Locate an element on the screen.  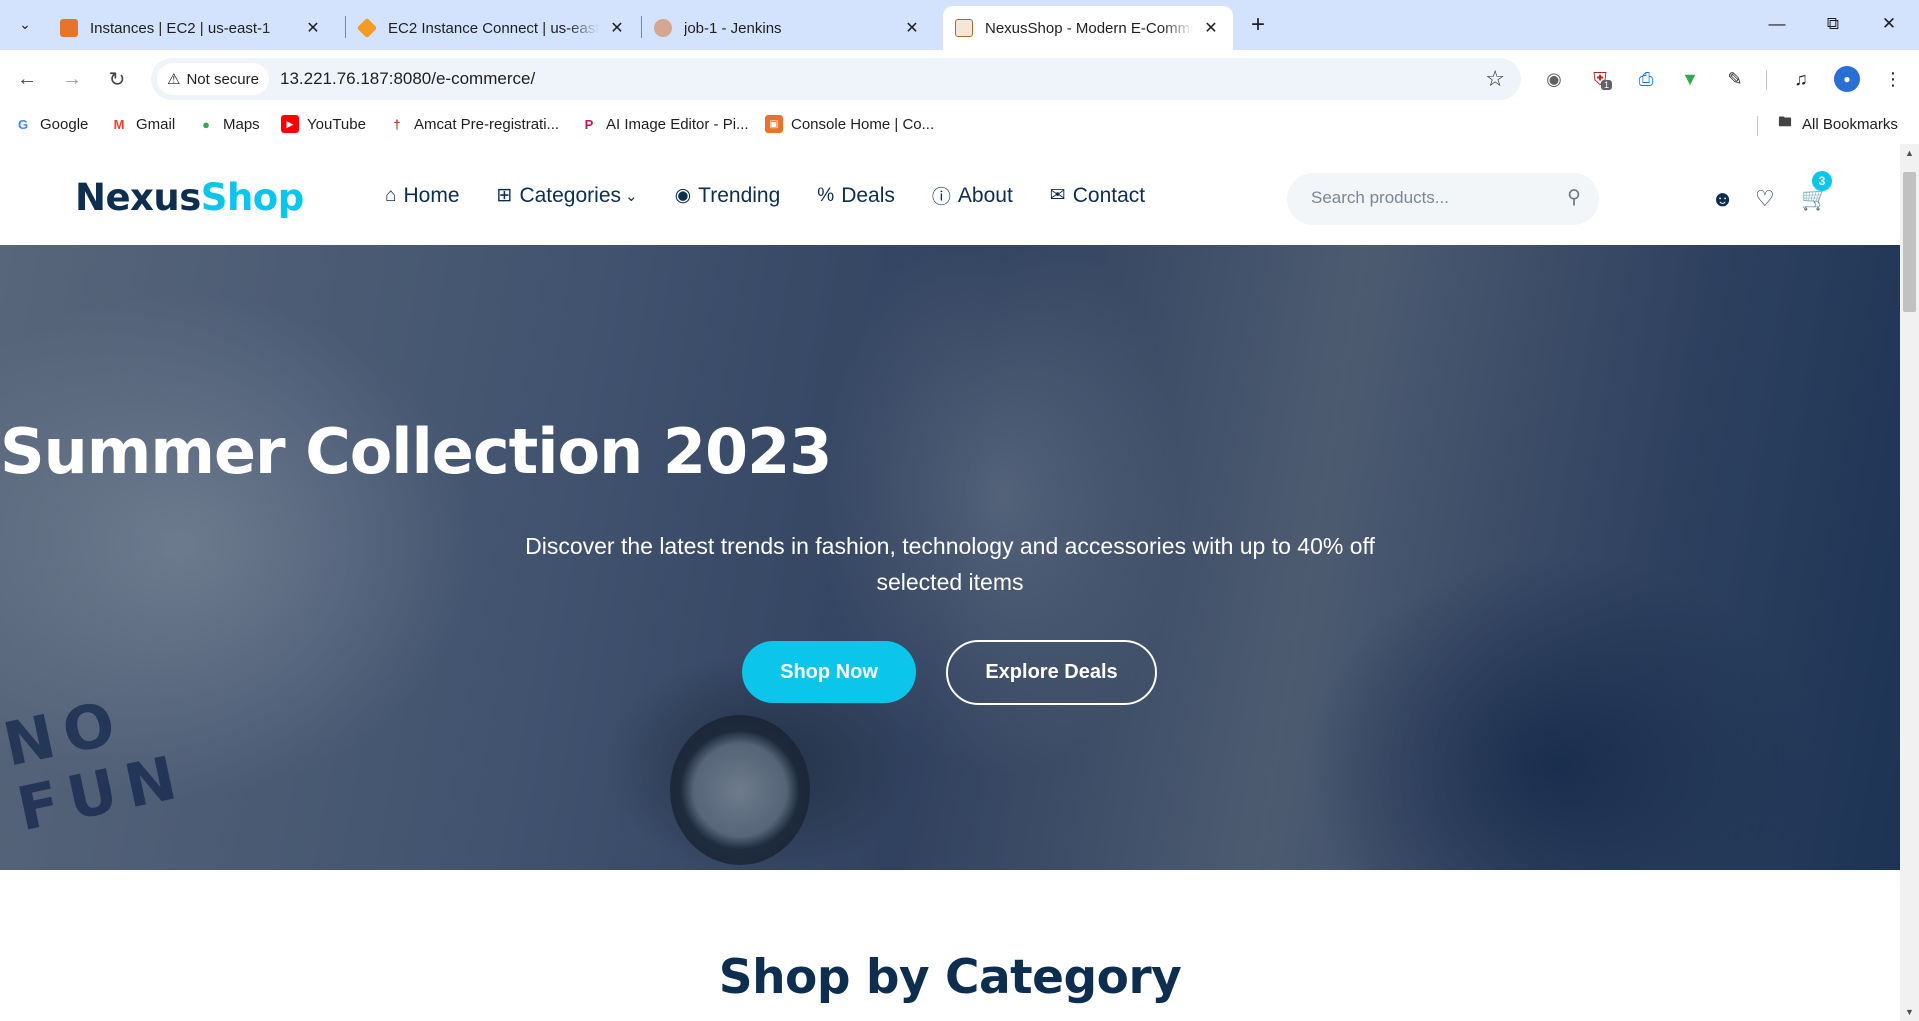
user-account-icon: ☻ is located at coordinates (1722, 199).